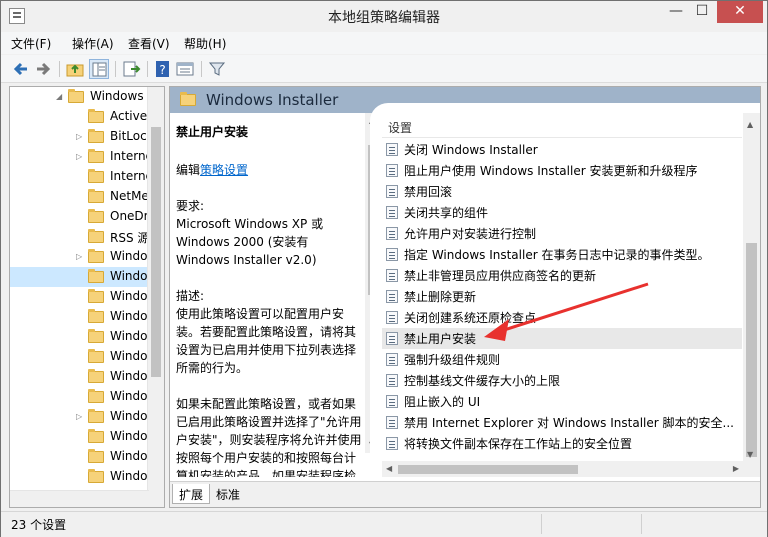 The width and height of the screenshot is (768, 537). What do you see at coordinates (562, 296) in the screenshot?
I see `setting-row: 禁止删除更新` at bounding box center [562, 296].